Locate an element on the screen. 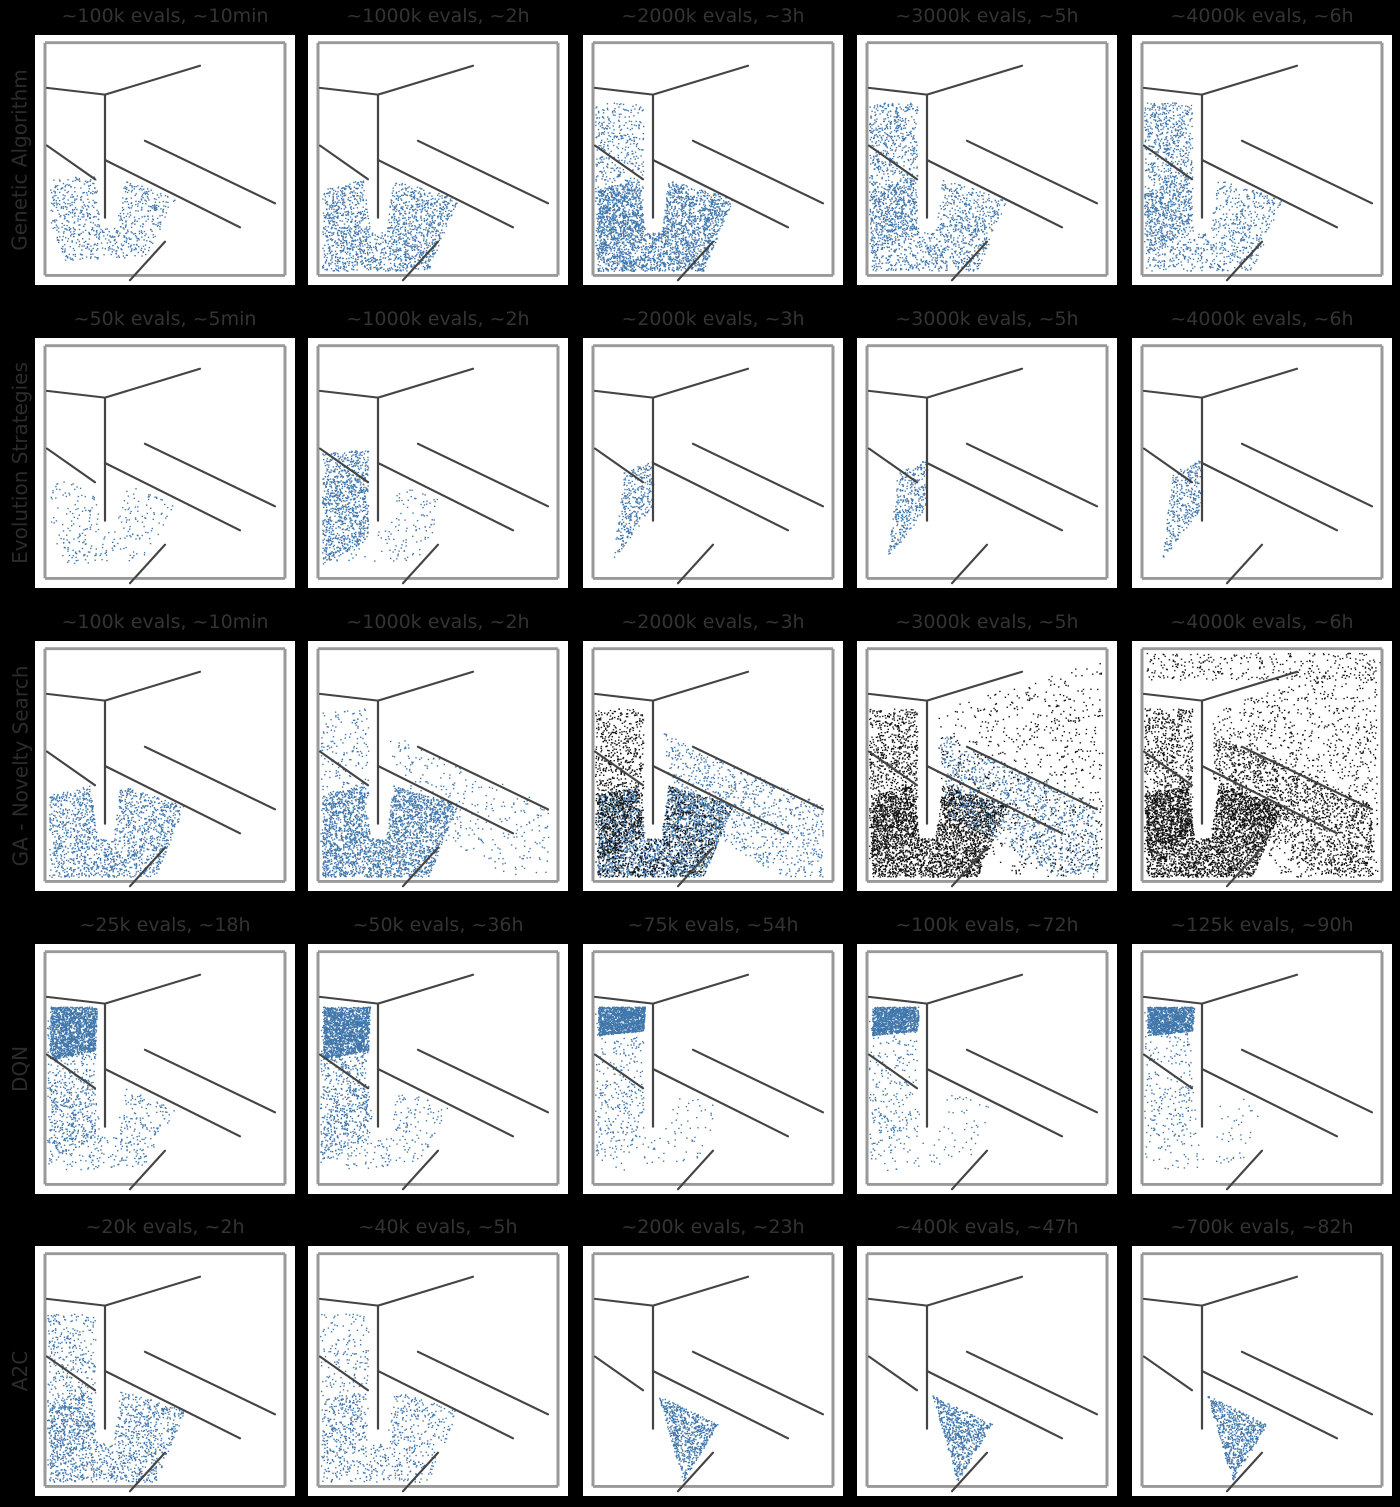 The image size is (1400, 1507). panel-title: ~25k evals, ~18h is located at coordinates (165, 925).